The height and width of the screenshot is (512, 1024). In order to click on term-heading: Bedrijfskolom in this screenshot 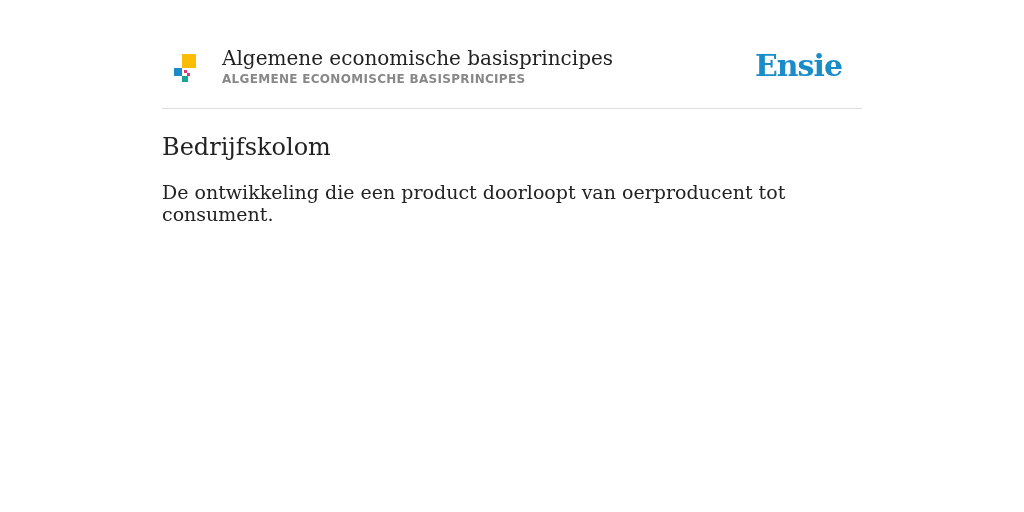, I will do `click(247, 147)`.